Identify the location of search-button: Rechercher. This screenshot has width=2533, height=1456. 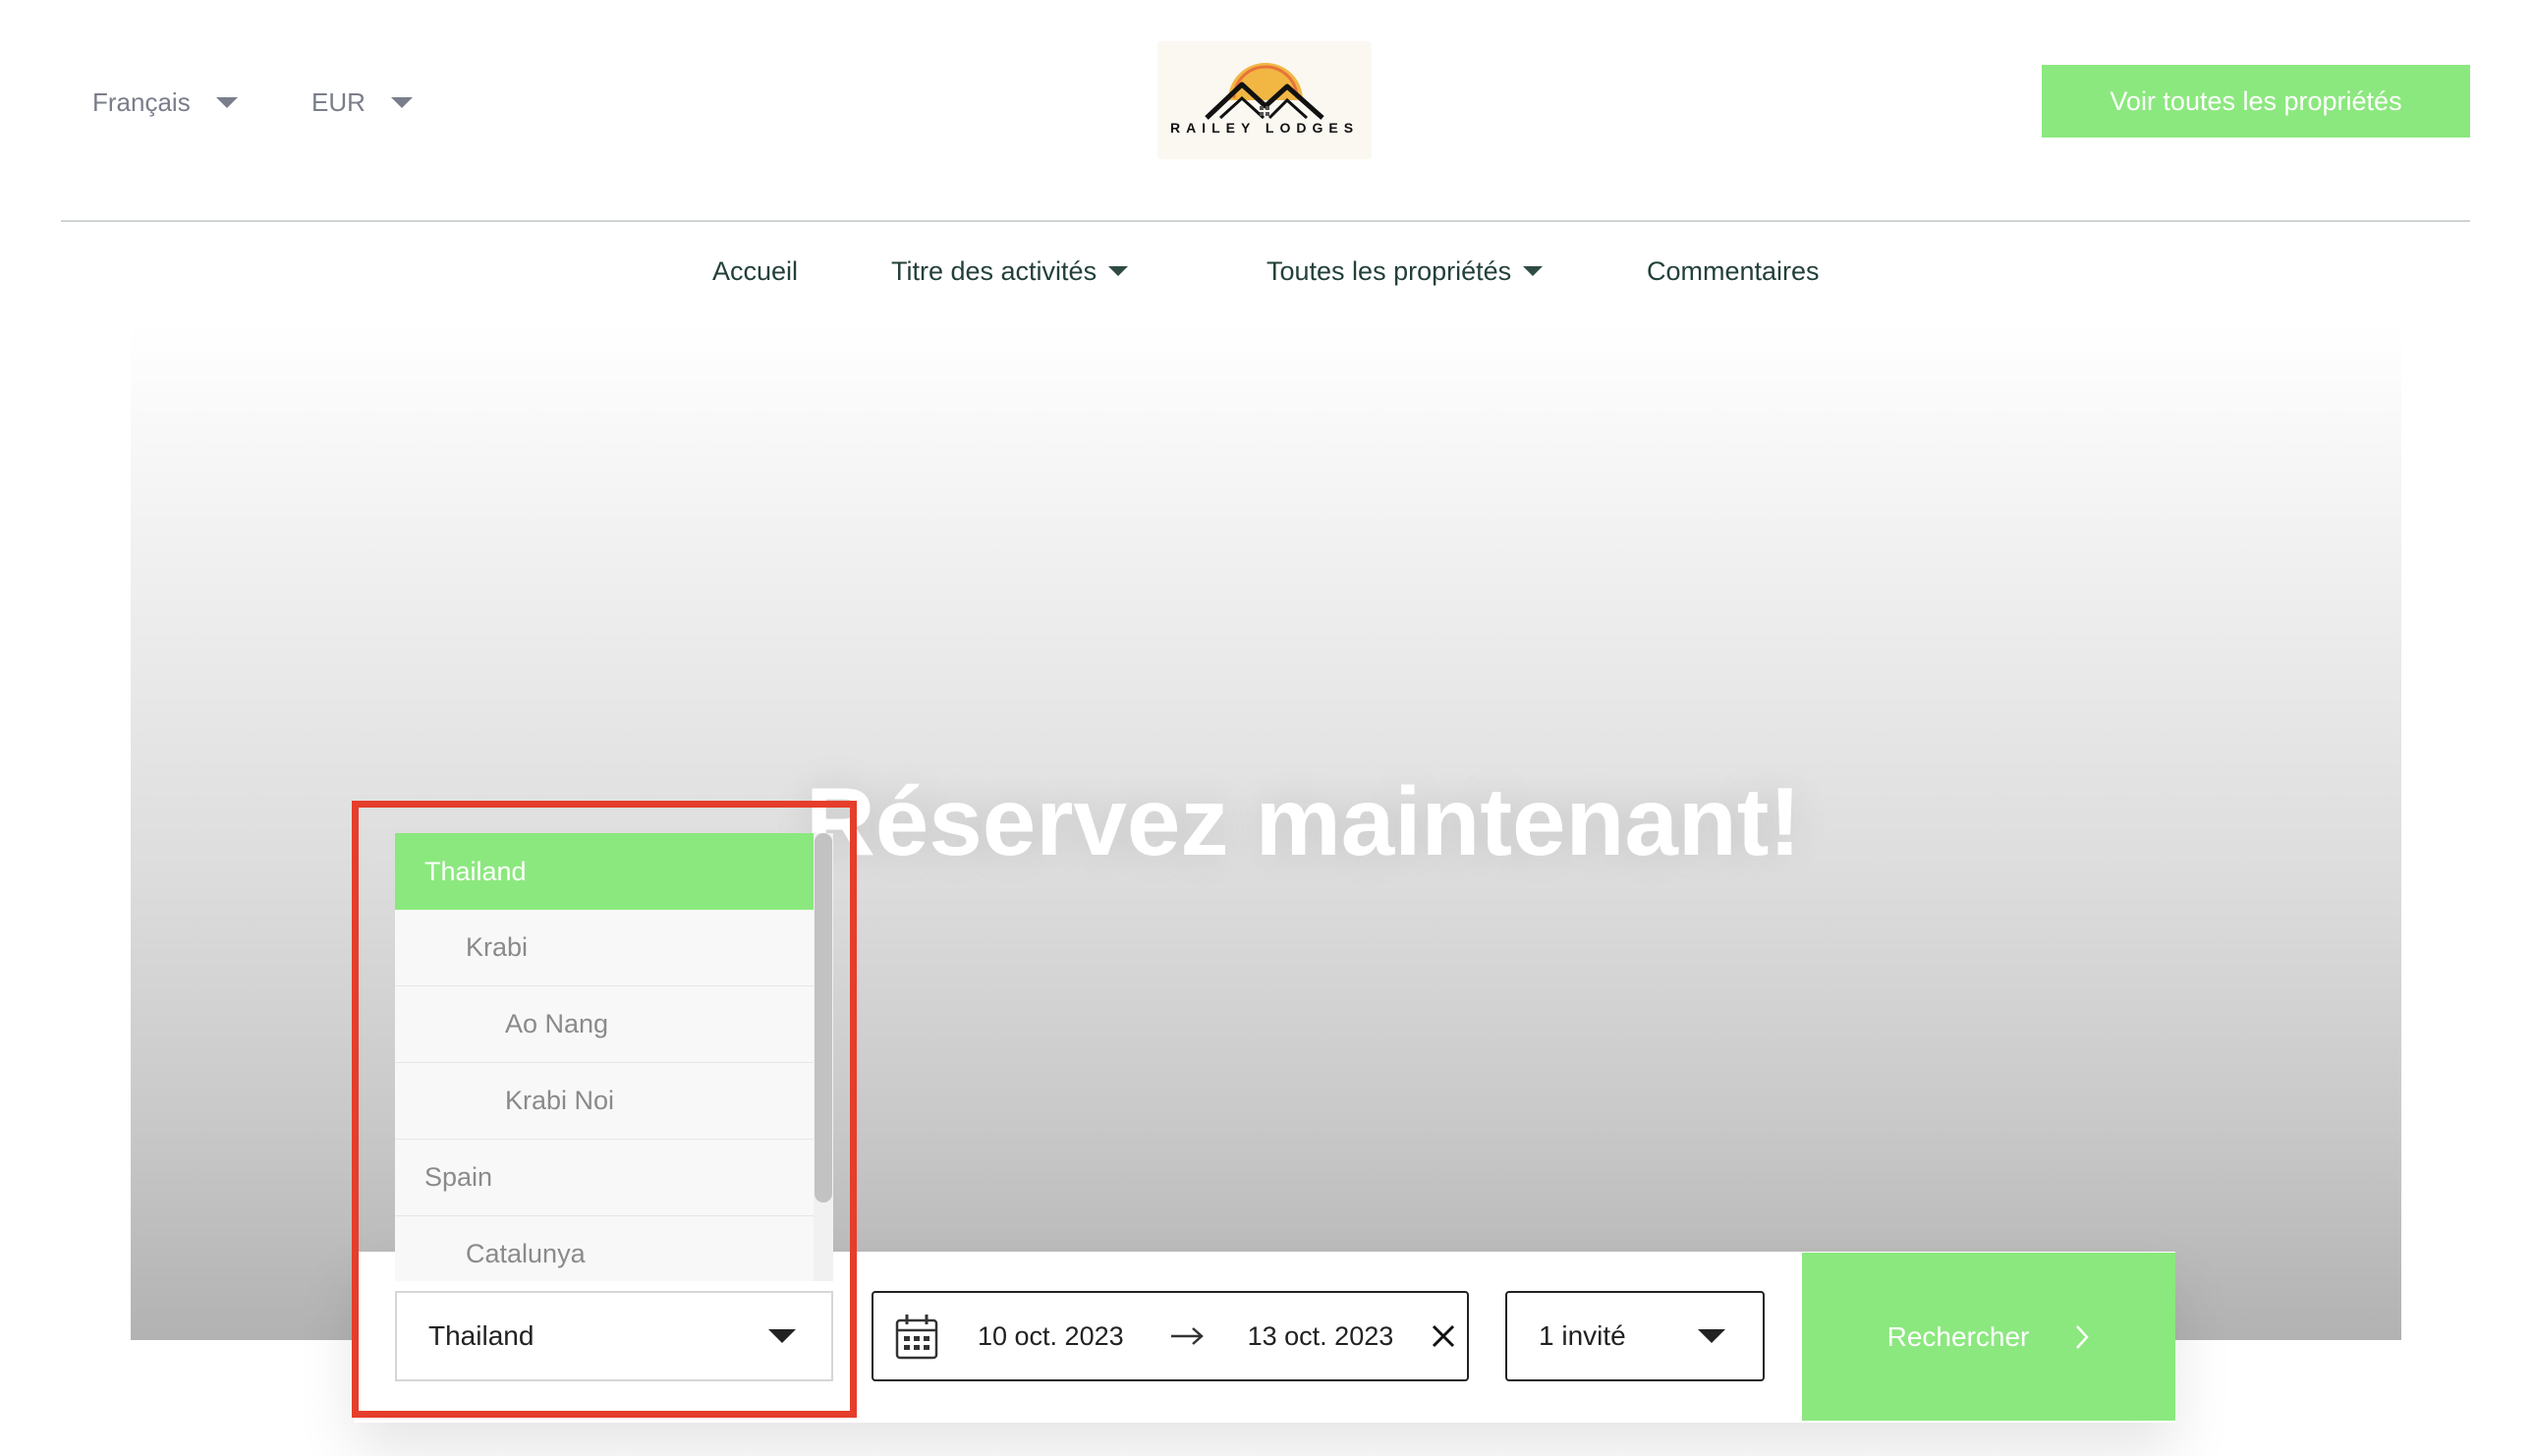
(1988, 1337).